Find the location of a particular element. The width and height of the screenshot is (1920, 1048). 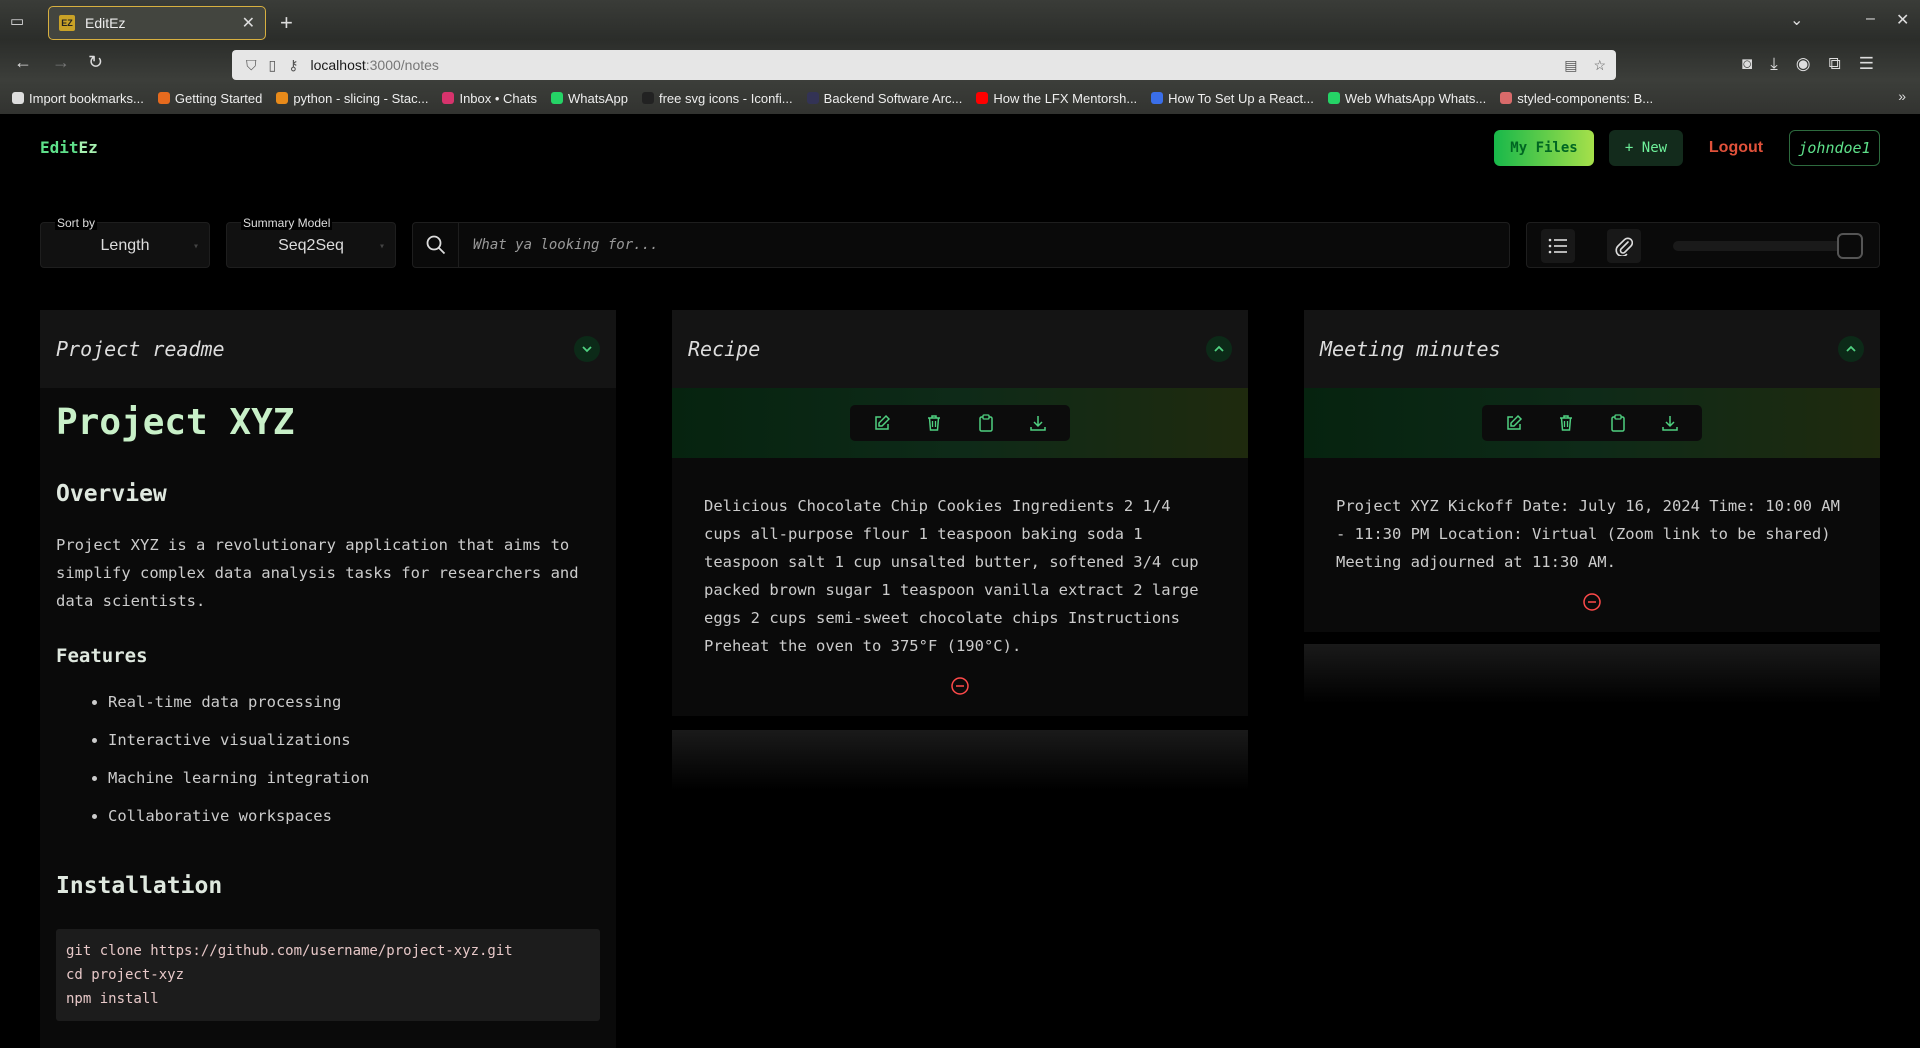

close-window-icon: ✕ is located at coordinates (1902, 20).